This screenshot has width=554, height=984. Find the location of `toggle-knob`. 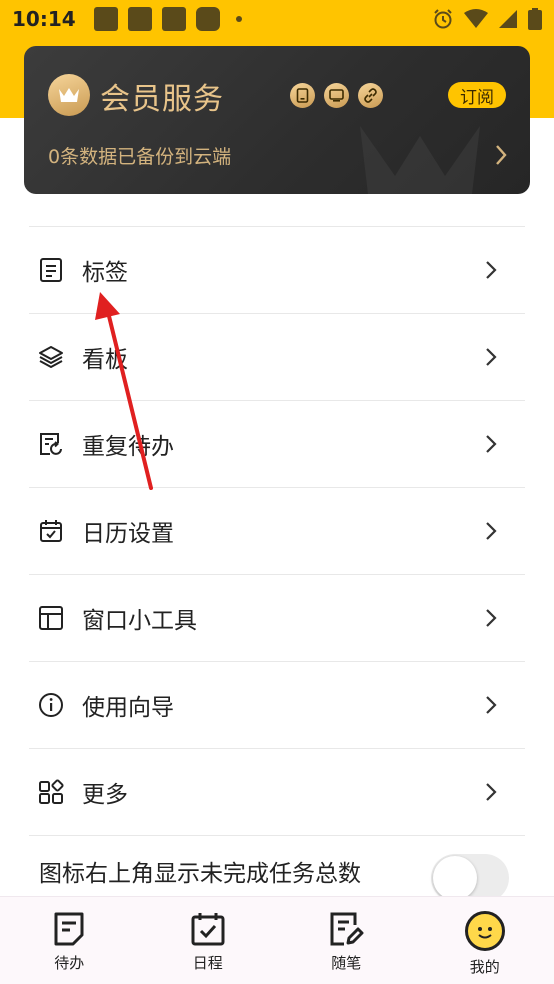

toggle-knob is located at coordinates (455, 878).